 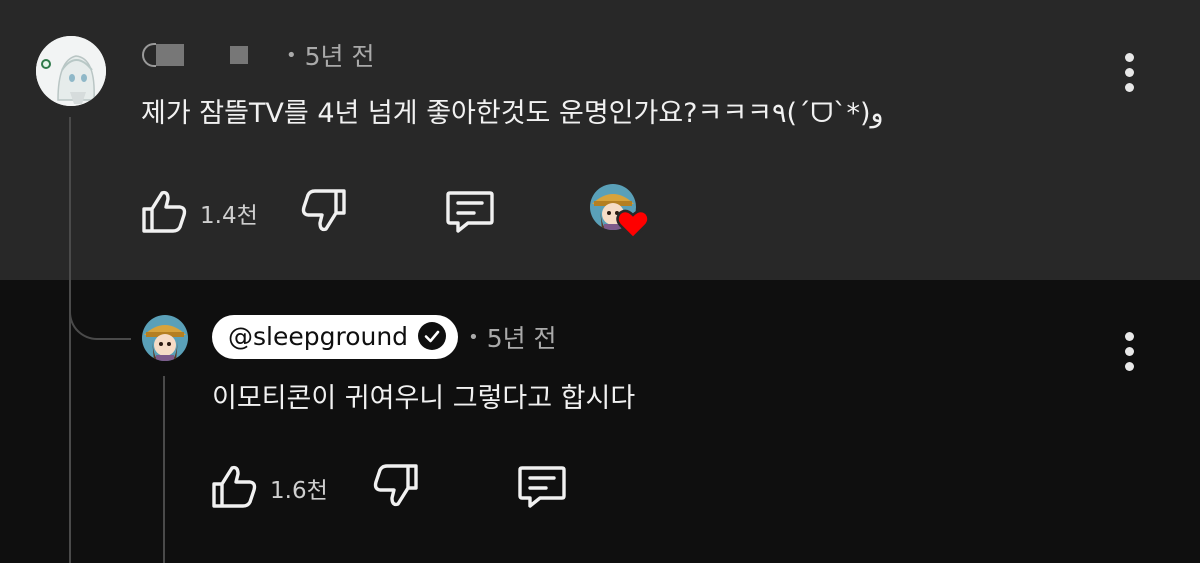 What do you see at coordinates (164, 469) in the screenshot?
I see `reply-thread-line` at bounding box center [164, 469].